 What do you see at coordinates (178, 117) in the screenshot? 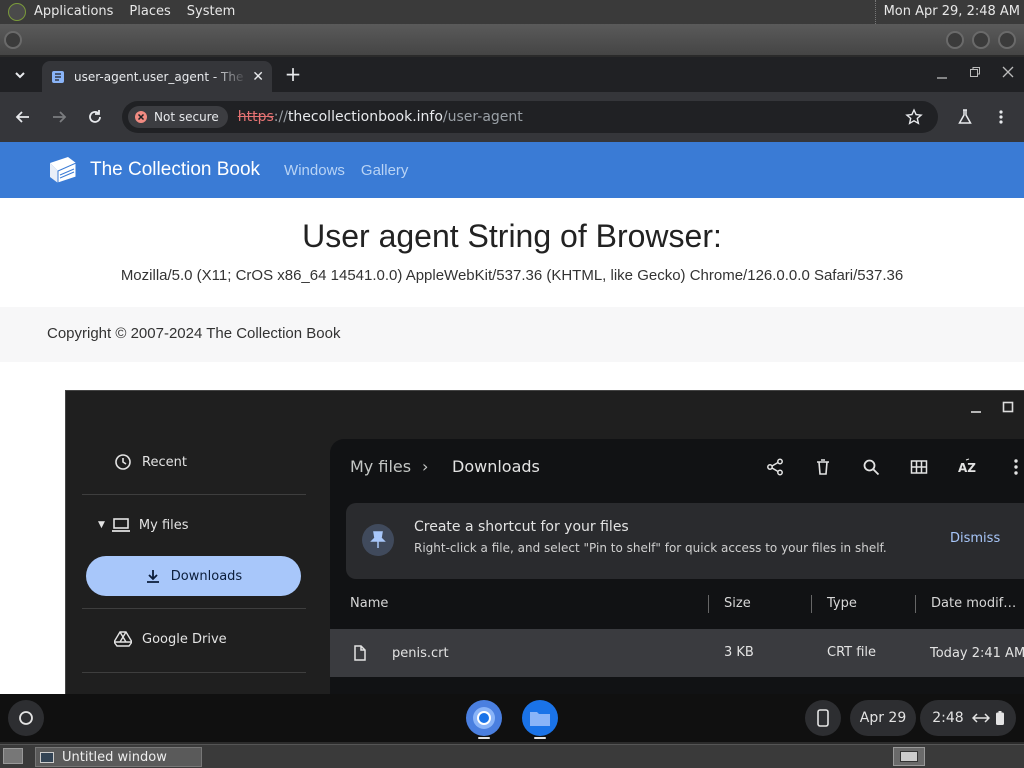
I see `security-chip: Not secure` at bounding box center [178, 117].